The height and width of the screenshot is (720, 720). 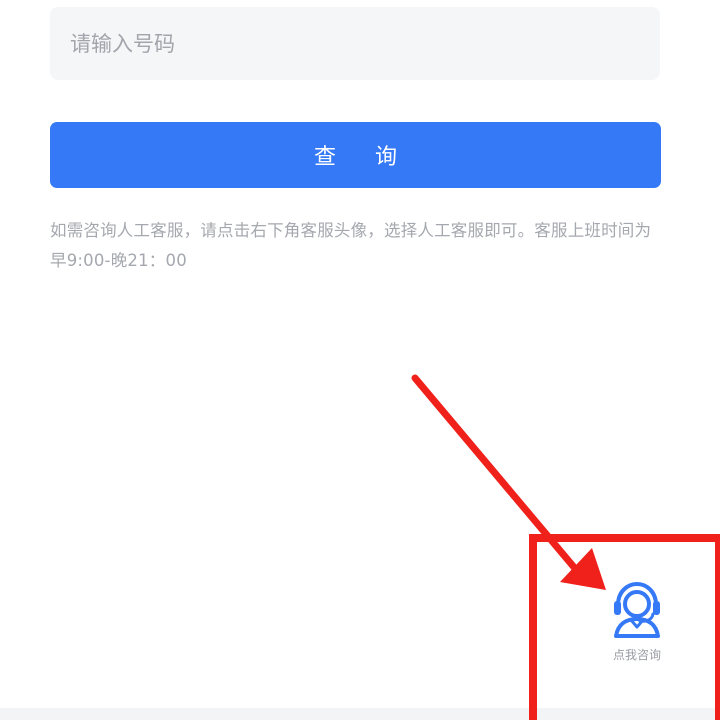 What do you see at coordinates (637, 609) in the screenshot?
I see `headset-agent-icon` at bounding box center [637, 609].